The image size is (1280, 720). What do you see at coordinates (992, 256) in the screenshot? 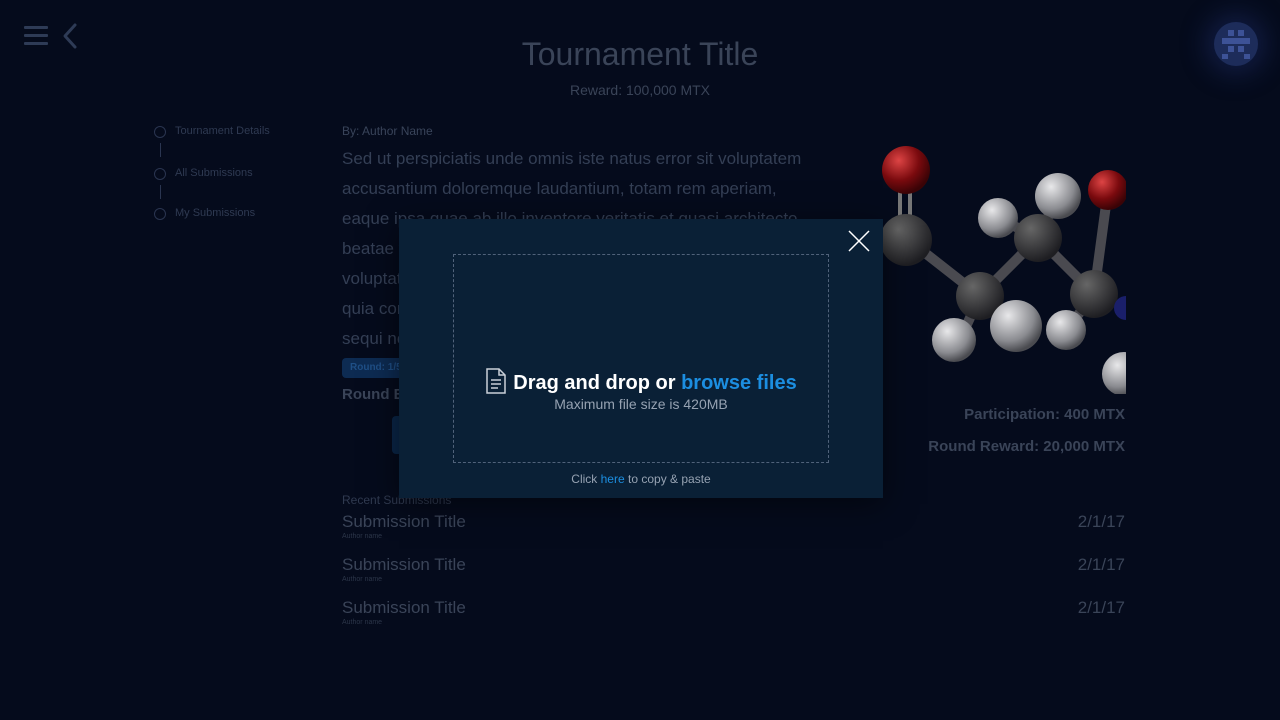
I see `molecule-image` at bounding box center [992, 256].